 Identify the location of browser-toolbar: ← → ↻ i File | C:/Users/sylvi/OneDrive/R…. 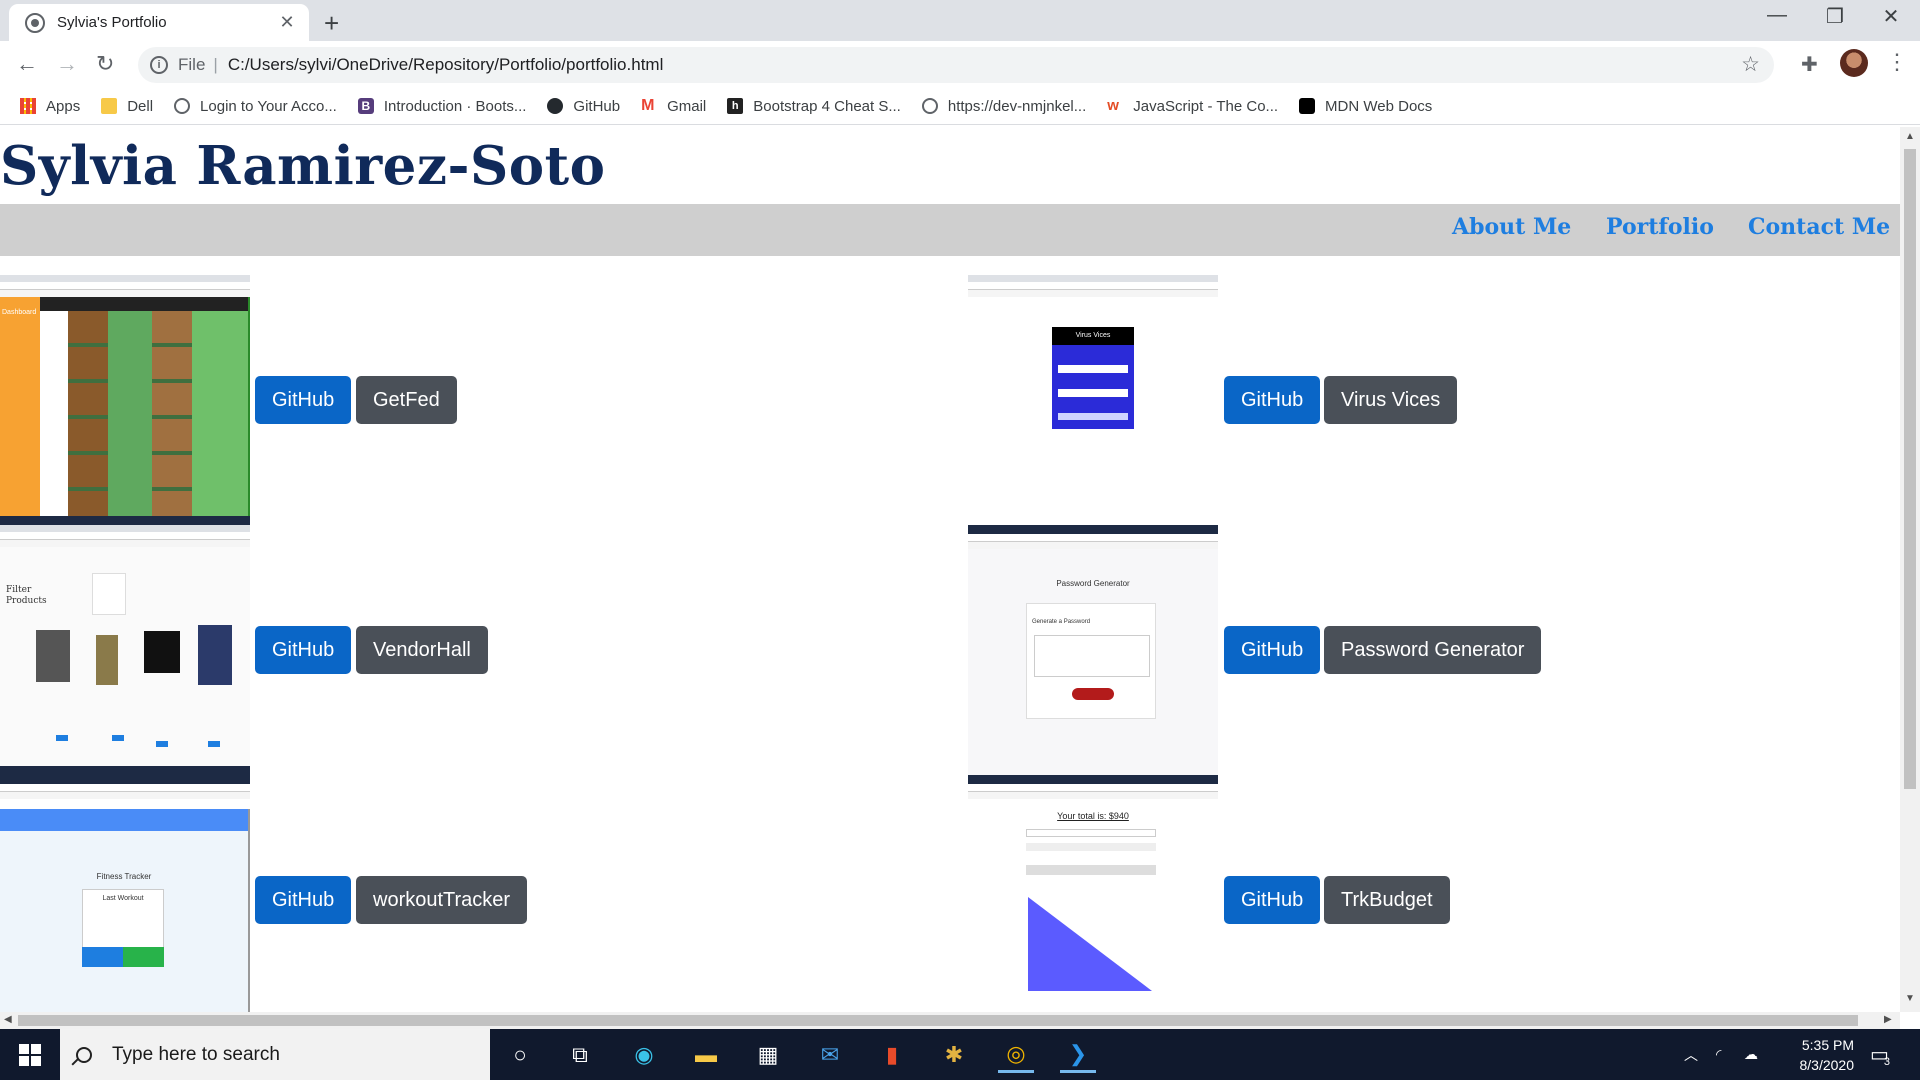
(960, 64).